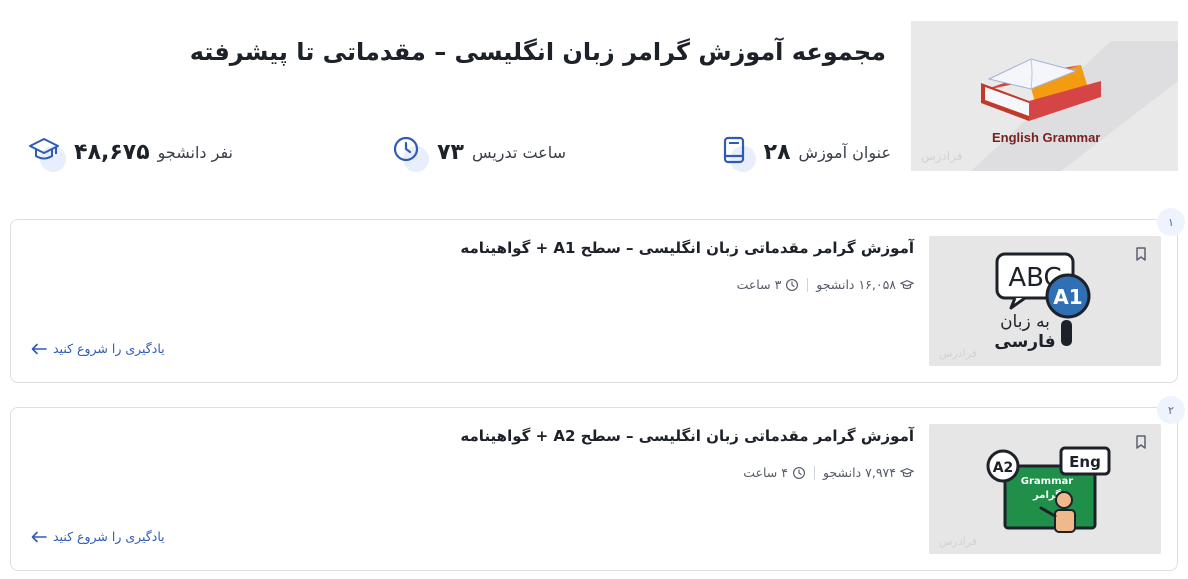 This screenshot has width=1188, height=579. Describe the element at coordinates (1025, 322) in the screenshot. I see `thumb-farsi-line1: به زبان` at that location.